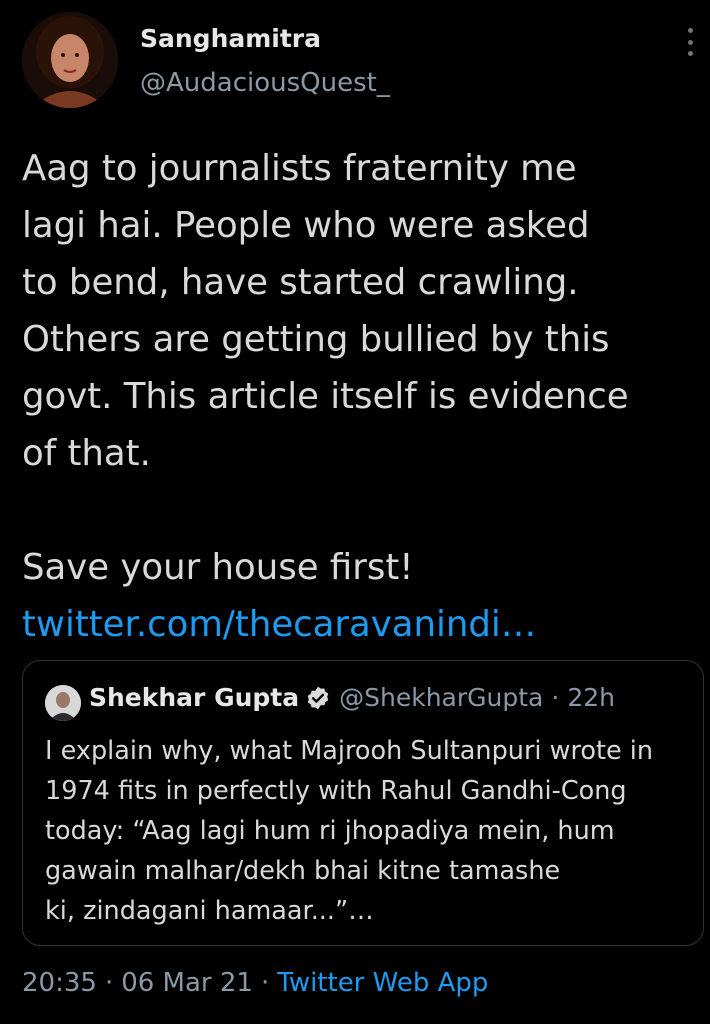 This screenshot has width=710, height=1024. What do you see at coordinates (318, 698) in the screenshot?
I see `verified-badge-icon` at bounding box center [318, 698].